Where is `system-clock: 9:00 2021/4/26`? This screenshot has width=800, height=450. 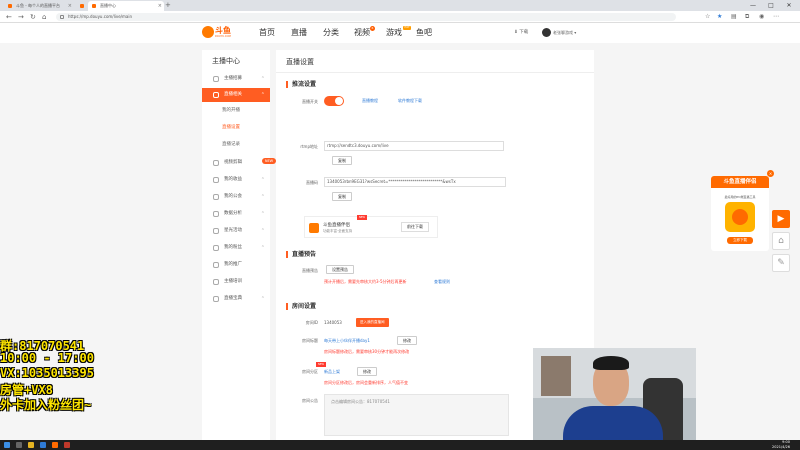 system-clock: 9:00 2021/4/26 is located at coordinates (781, 445).